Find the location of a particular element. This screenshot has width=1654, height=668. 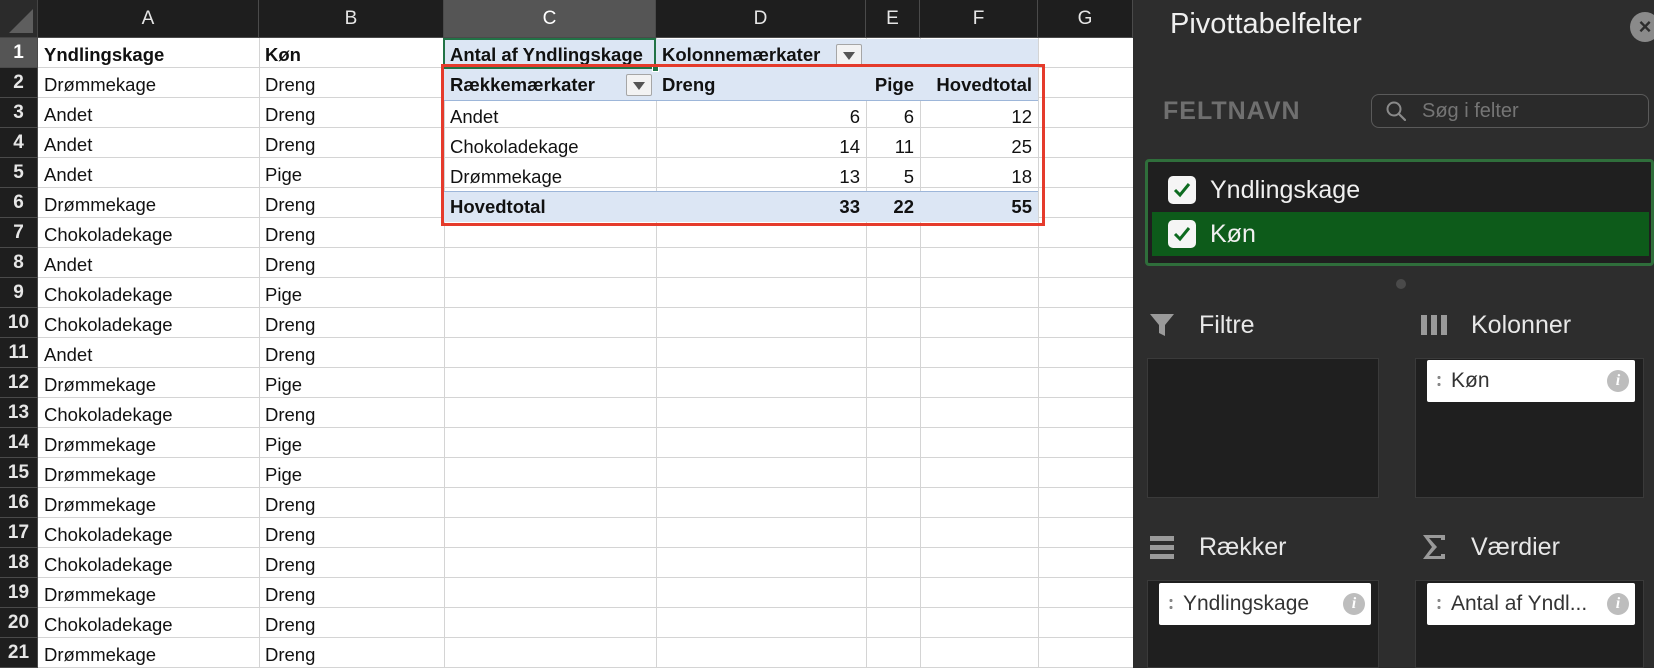

cell-a15: Drømmekage is located at coordinates (148, 475).